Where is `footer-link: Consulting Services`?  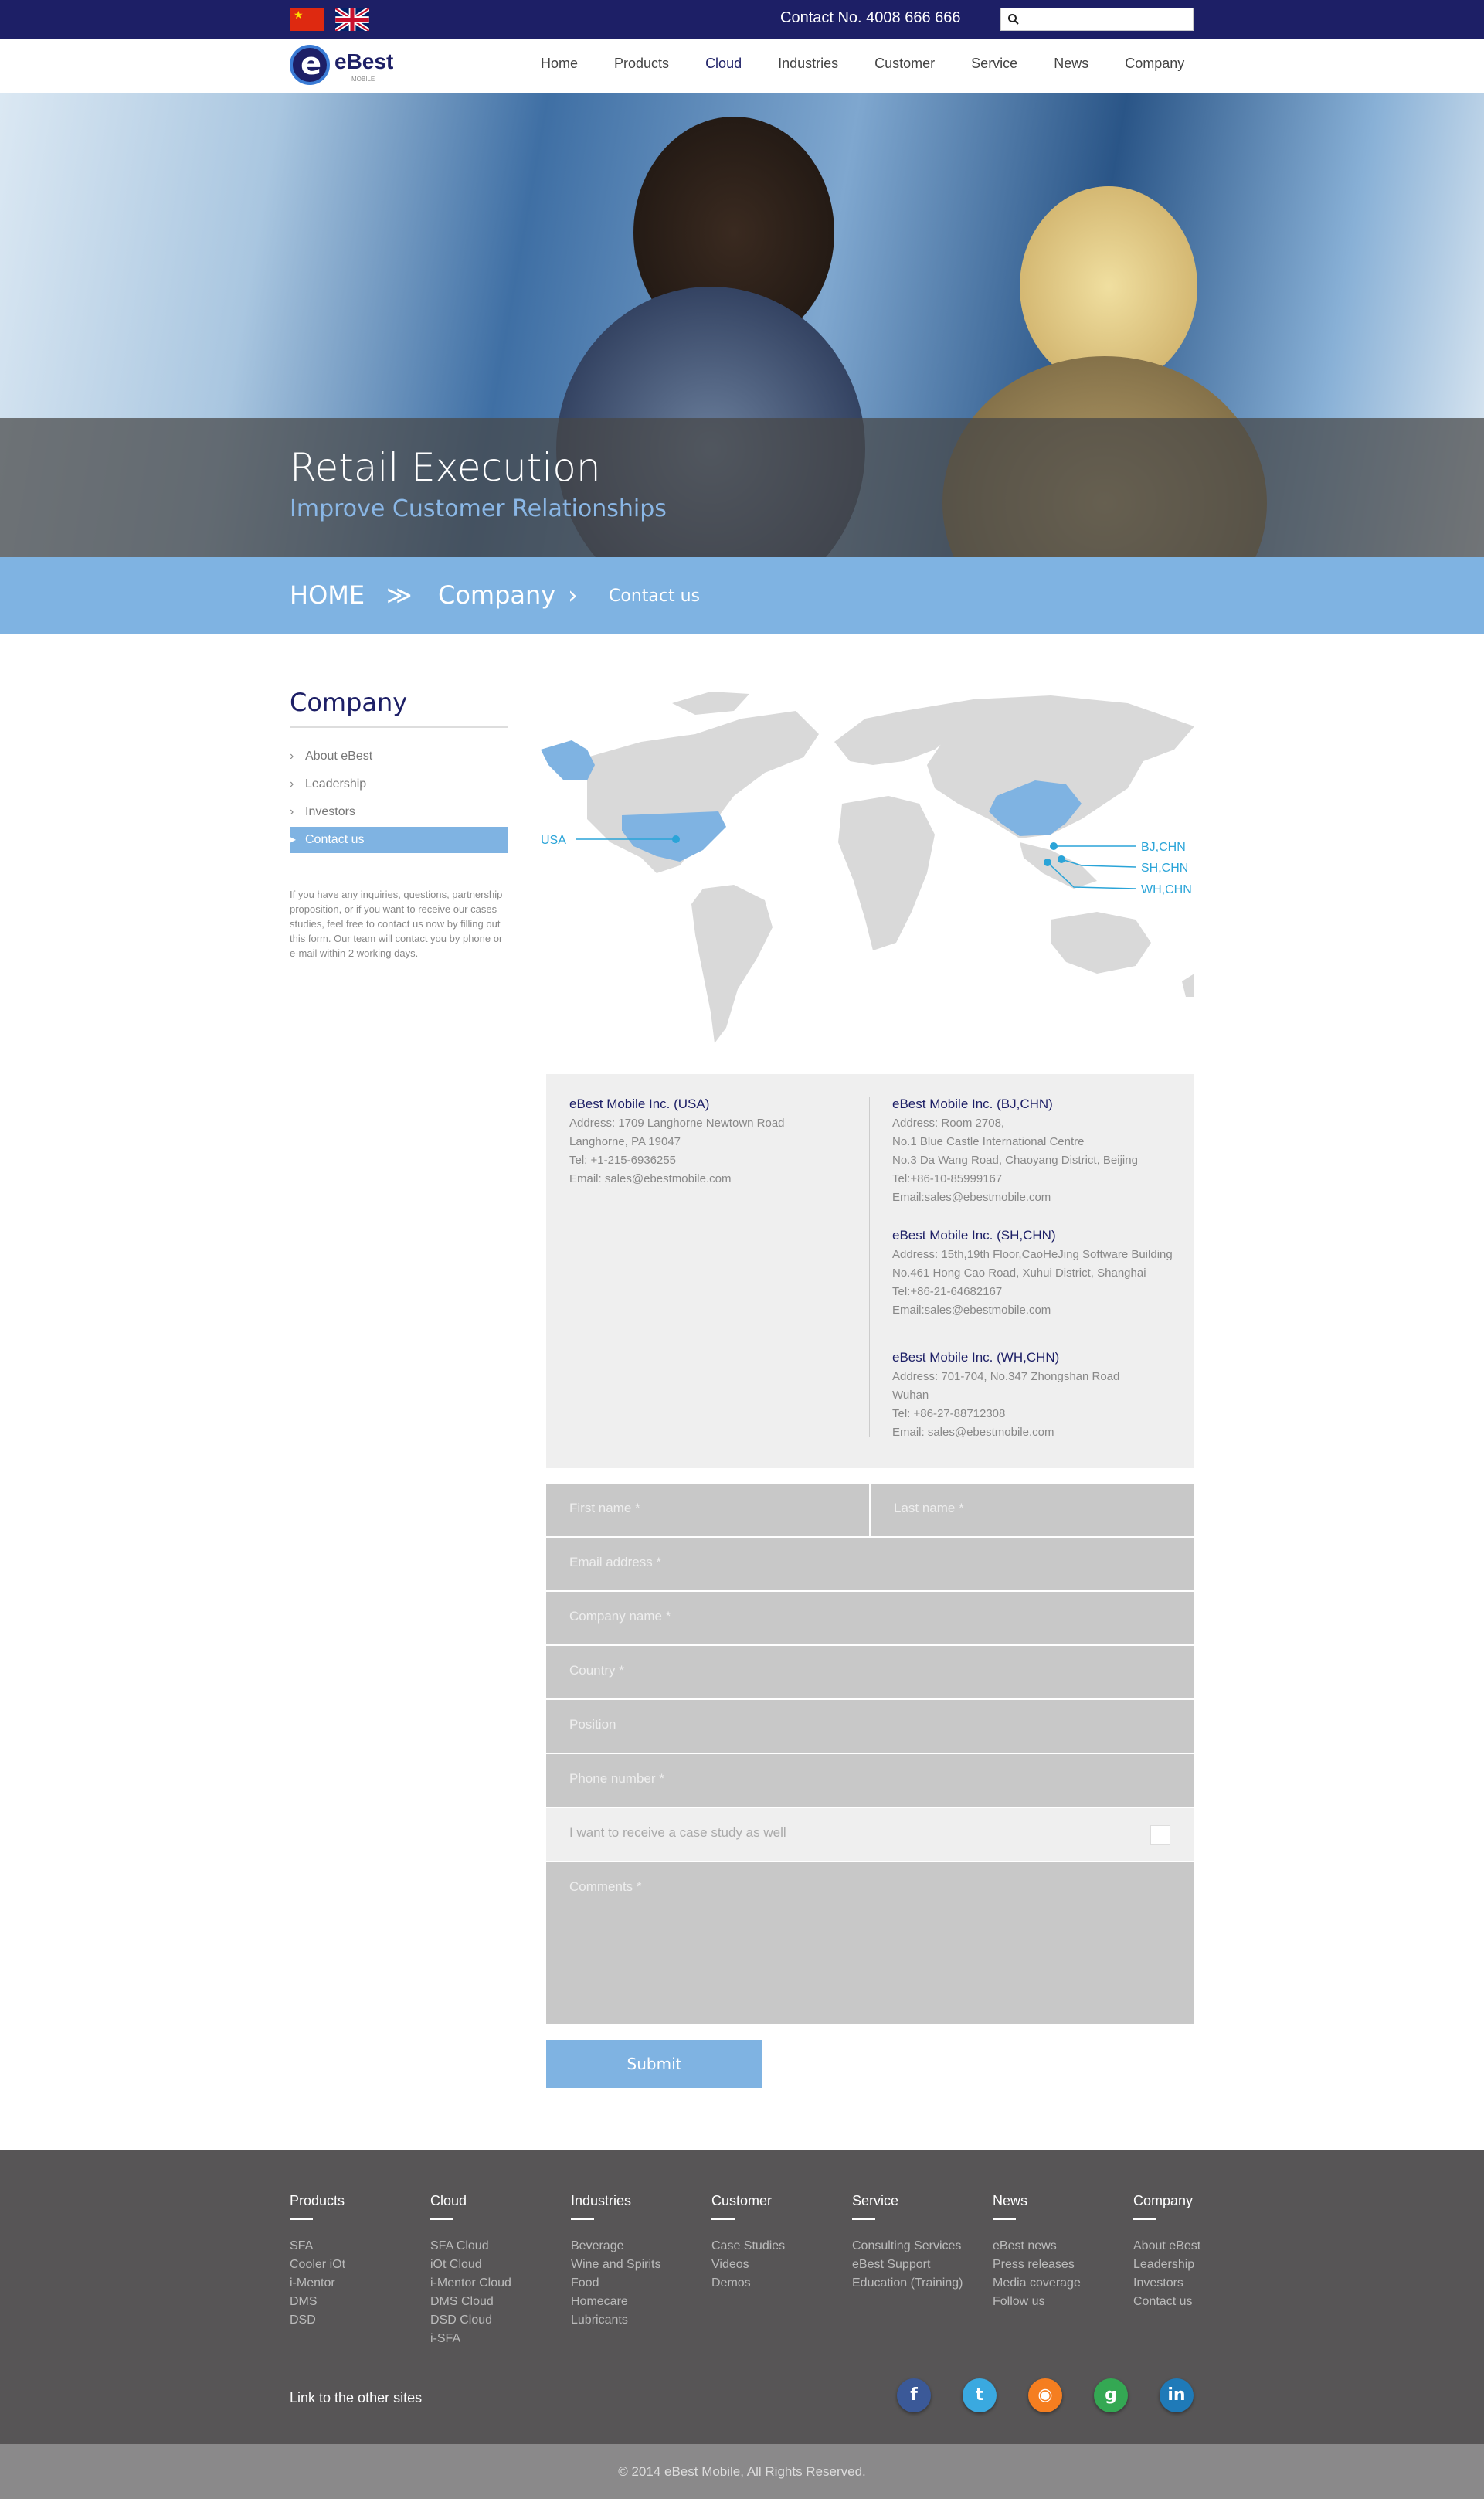
footer-link: Consulting Services is located at coordinates (917, 2246).